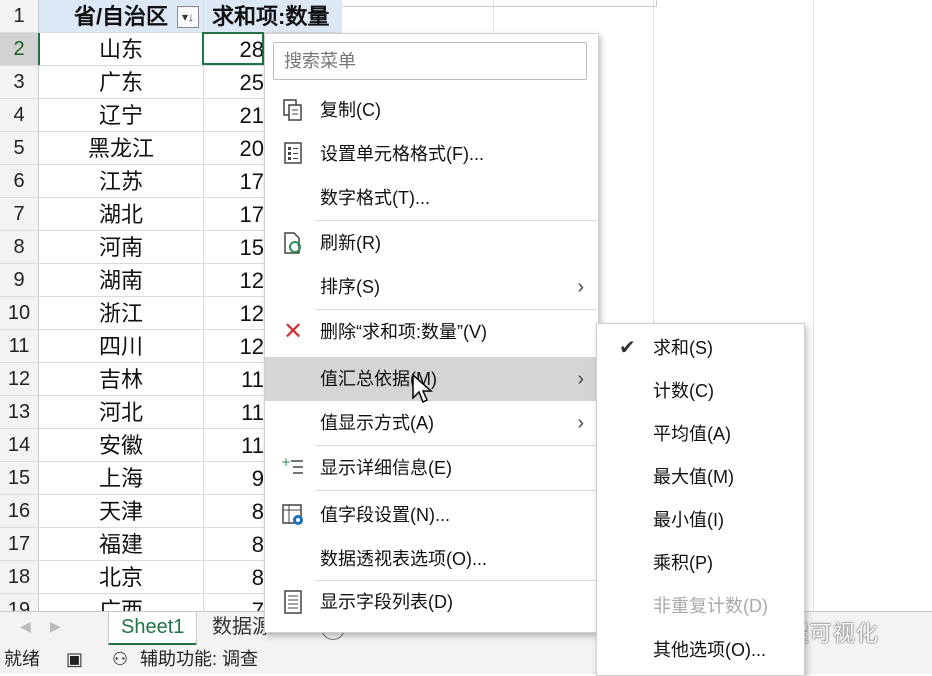  What do you see at coordinates (121, 280) in the screenshot?
I see `cell-province: 湖南` at bounding box center [121, 280].